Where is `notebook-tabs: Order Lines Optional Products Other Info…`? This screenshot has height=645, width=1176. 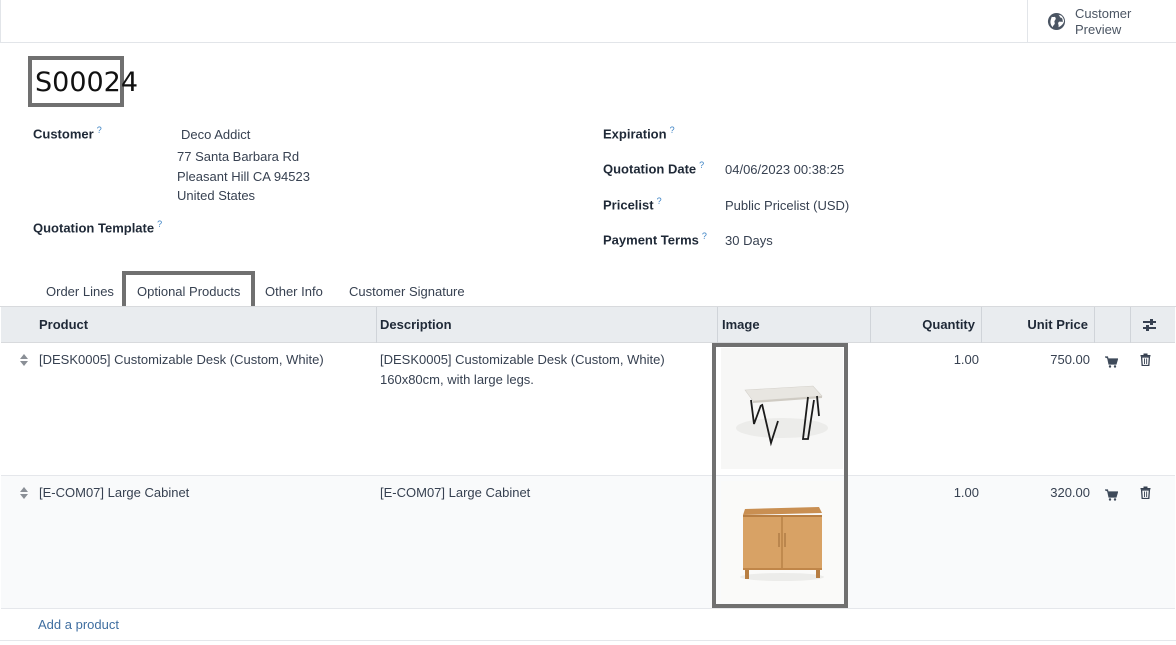 notebook-tabs: Order Lines Optional Products Other Info… is located at coordinates (588, 289).